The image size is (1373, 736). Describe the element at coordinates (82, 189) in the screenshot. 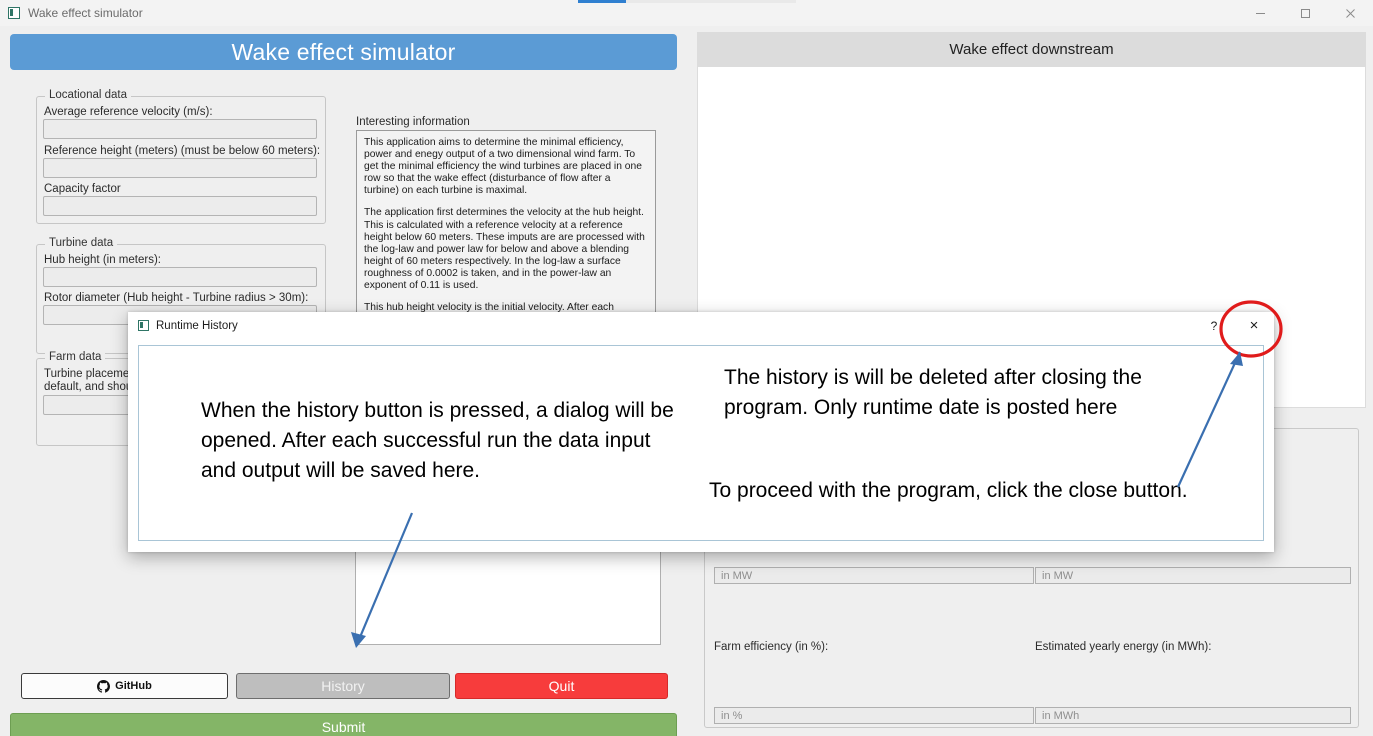

I see `label-capacity-factor: Capacity factor` at that location.